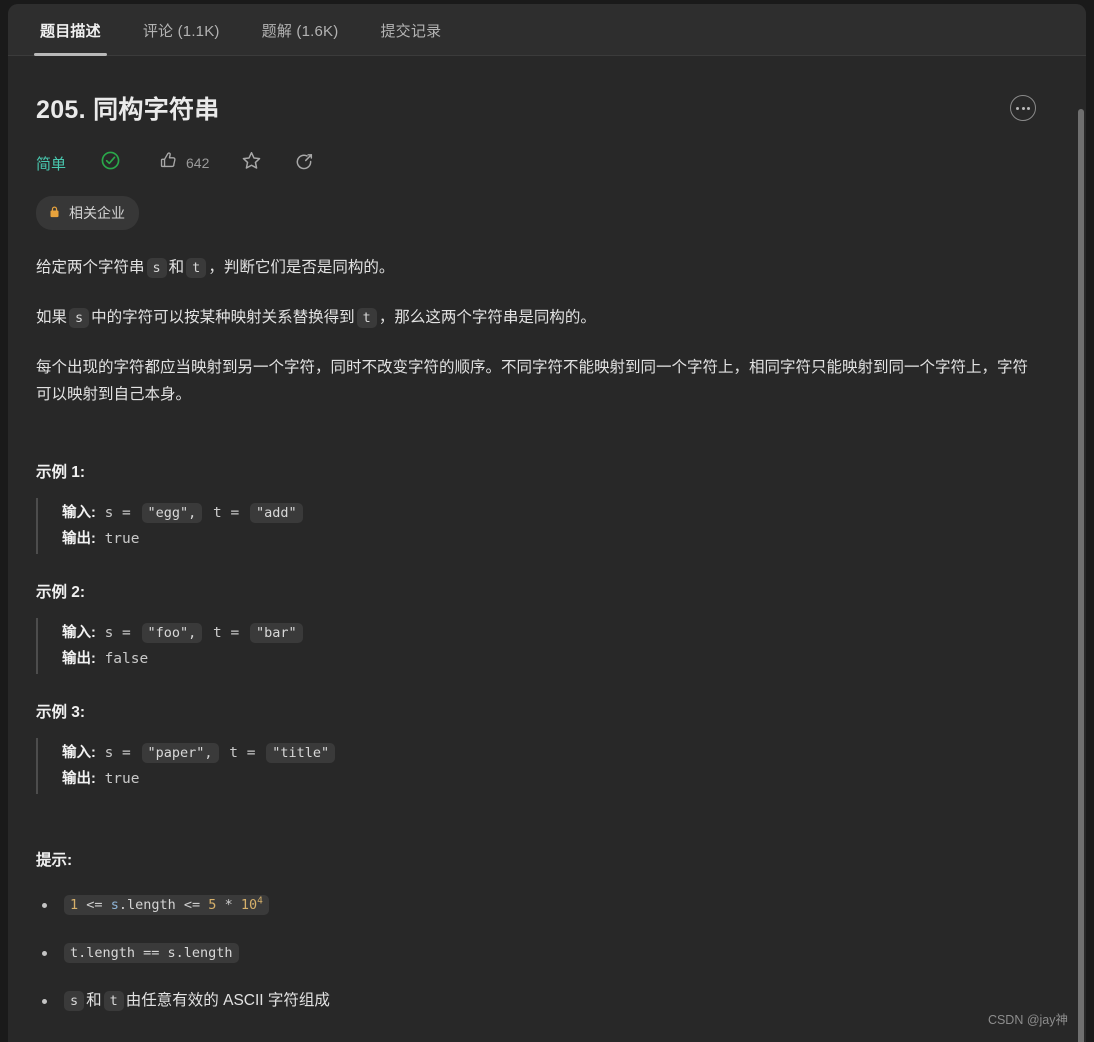 The height and width of the screenshot is (1042, 1094). I want to click on scrollbar-track, so click(1081, 575).